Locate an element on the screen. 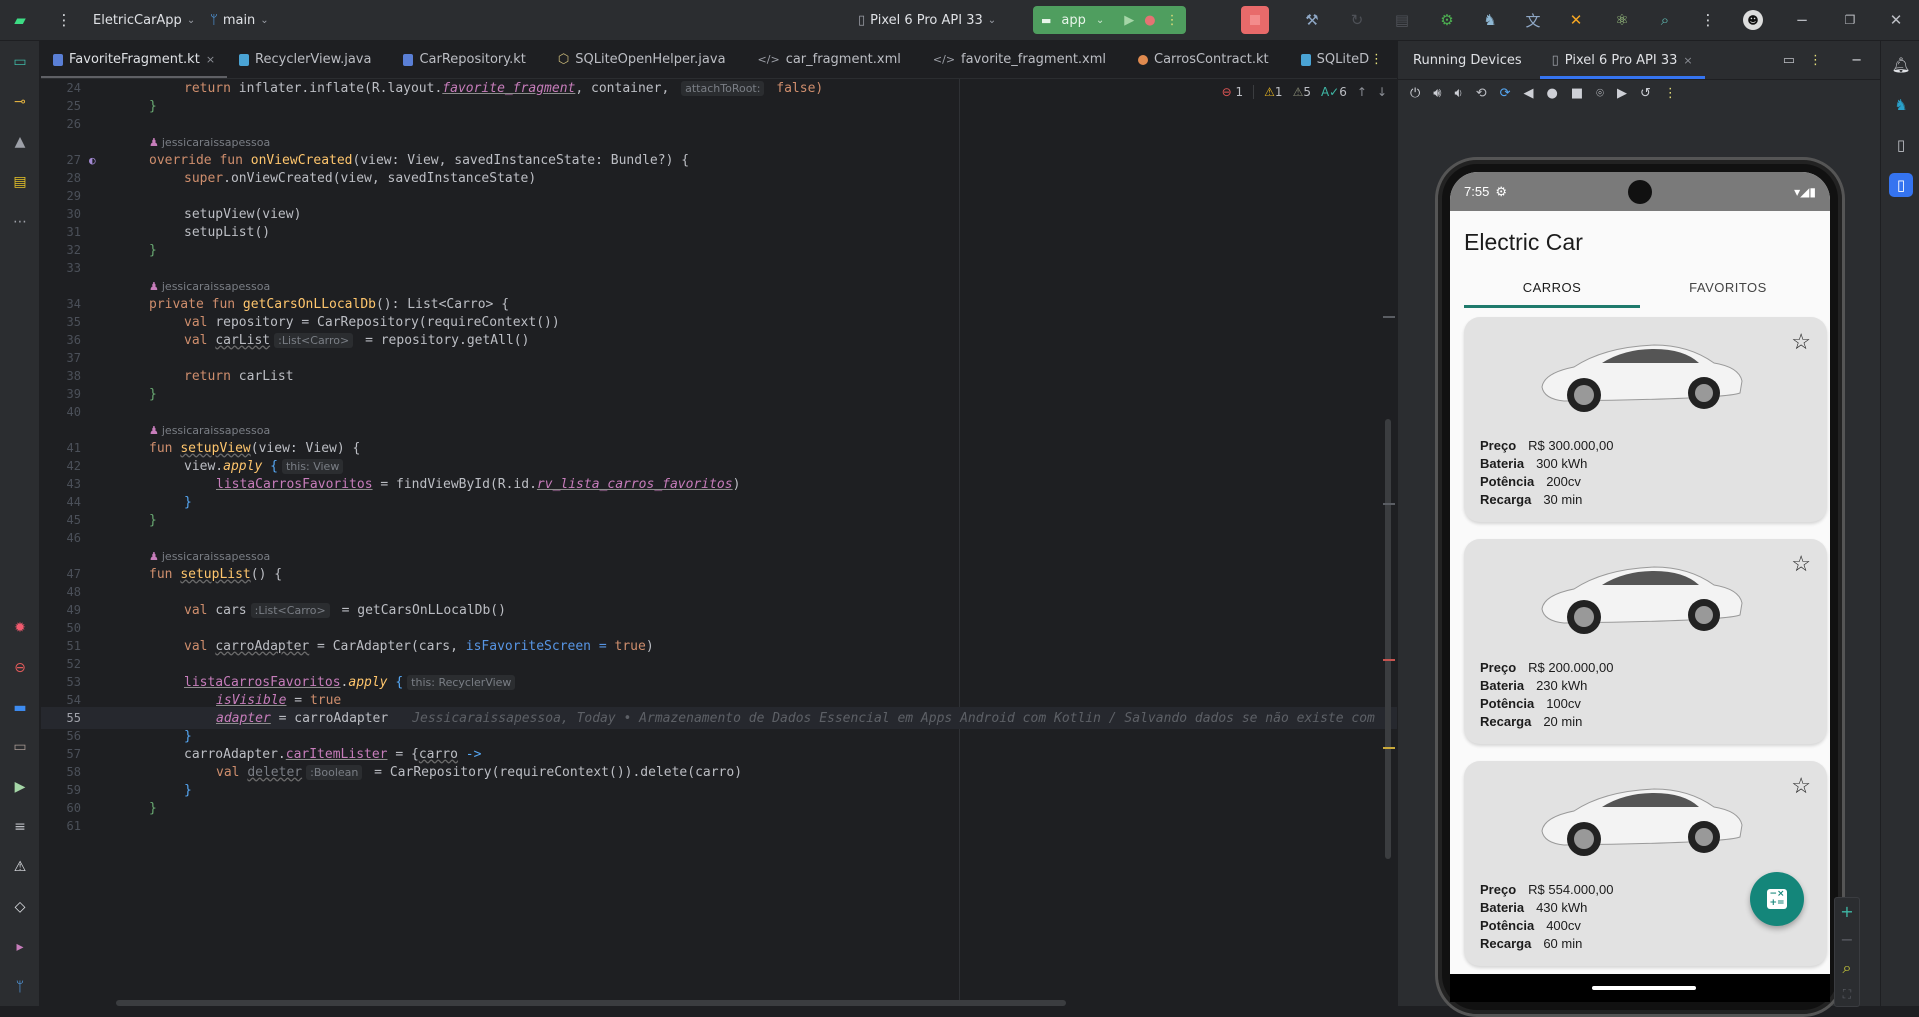 This screenshot has width=1919, height=1017. home-icon: ● is located at coordinates (1552, 93).